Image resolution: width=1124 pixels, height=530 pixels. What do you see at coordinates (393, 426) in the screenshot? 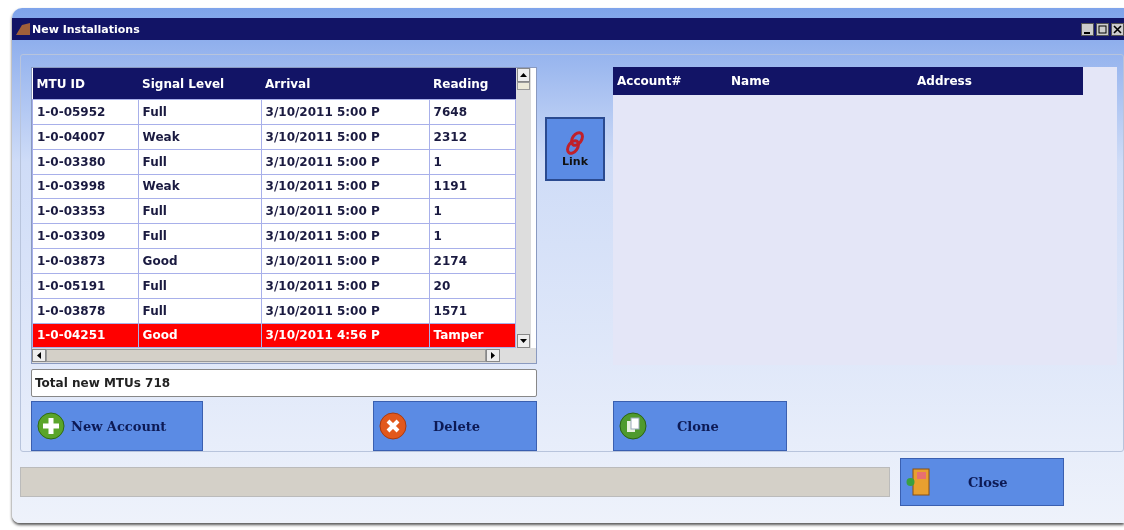
I see `cross-icon` at bounding box center [393, 426].